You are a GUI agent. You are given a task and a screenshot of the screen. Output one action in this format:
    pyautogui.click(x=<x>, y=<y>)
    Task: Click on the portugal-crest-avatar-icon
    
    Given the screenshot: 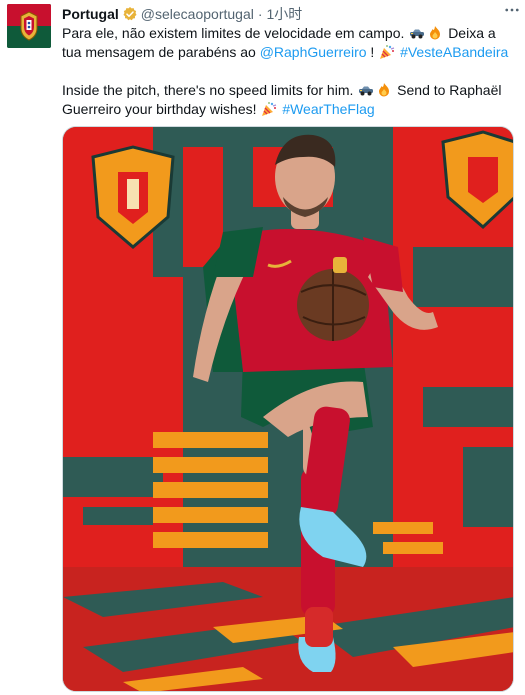 What is the action you would take?
    pyautogui.click(x=29, y=26)
    